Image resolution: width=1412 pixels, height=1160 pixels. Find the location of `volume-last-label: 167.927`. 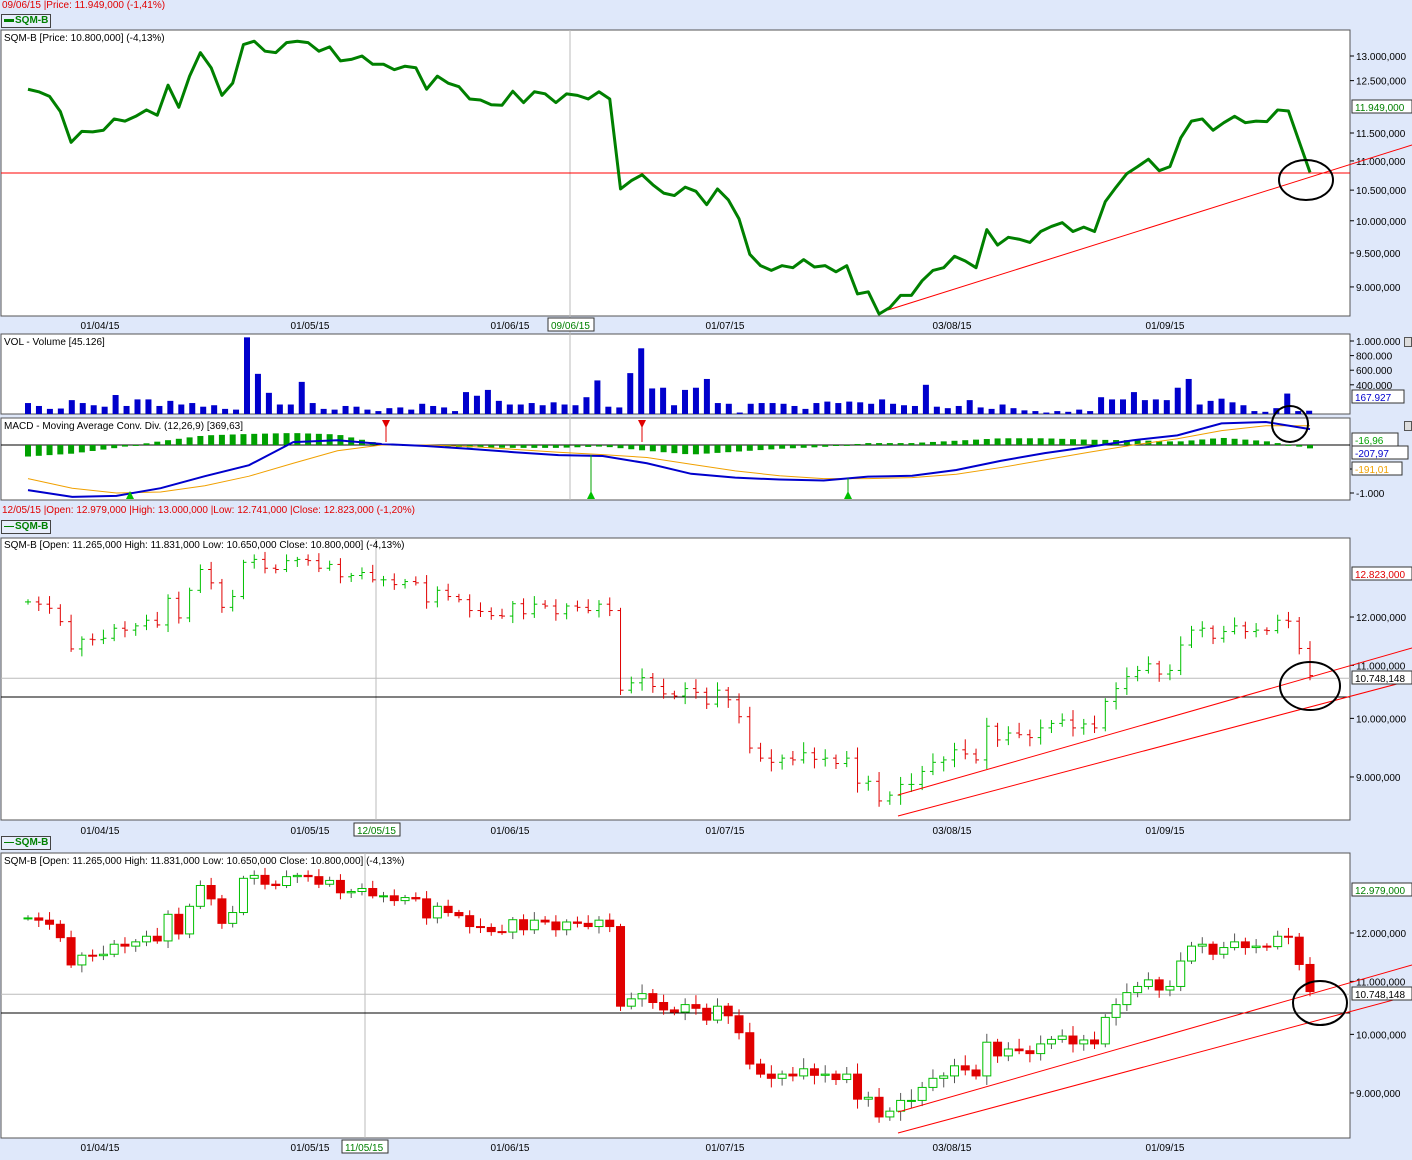

volume-last-label: 167.927 is located at coordinates (1373, 398).